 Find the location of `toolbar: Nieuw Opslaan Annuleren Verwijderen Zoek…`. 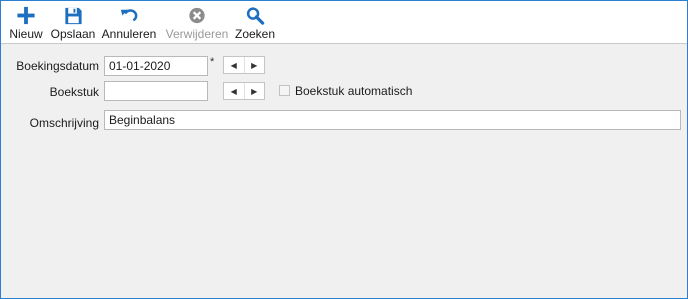

toolbar: Nieuw Opslaan Annuleren Verwijderen Zoek… is located at coordinates (344, 22).